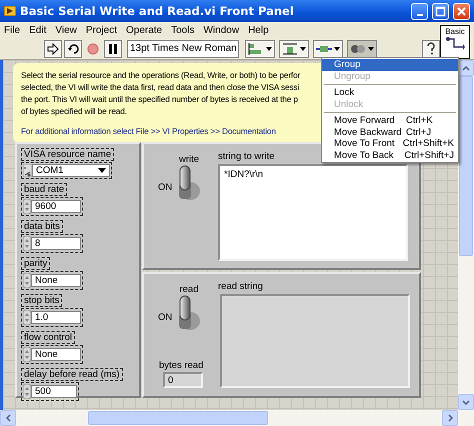 The width and height of the screenshot is (474, 426). What do you see at coordinates (466, 68) in the screenshot?
I see `scroll-up-button` at bounding box center [466, 68].